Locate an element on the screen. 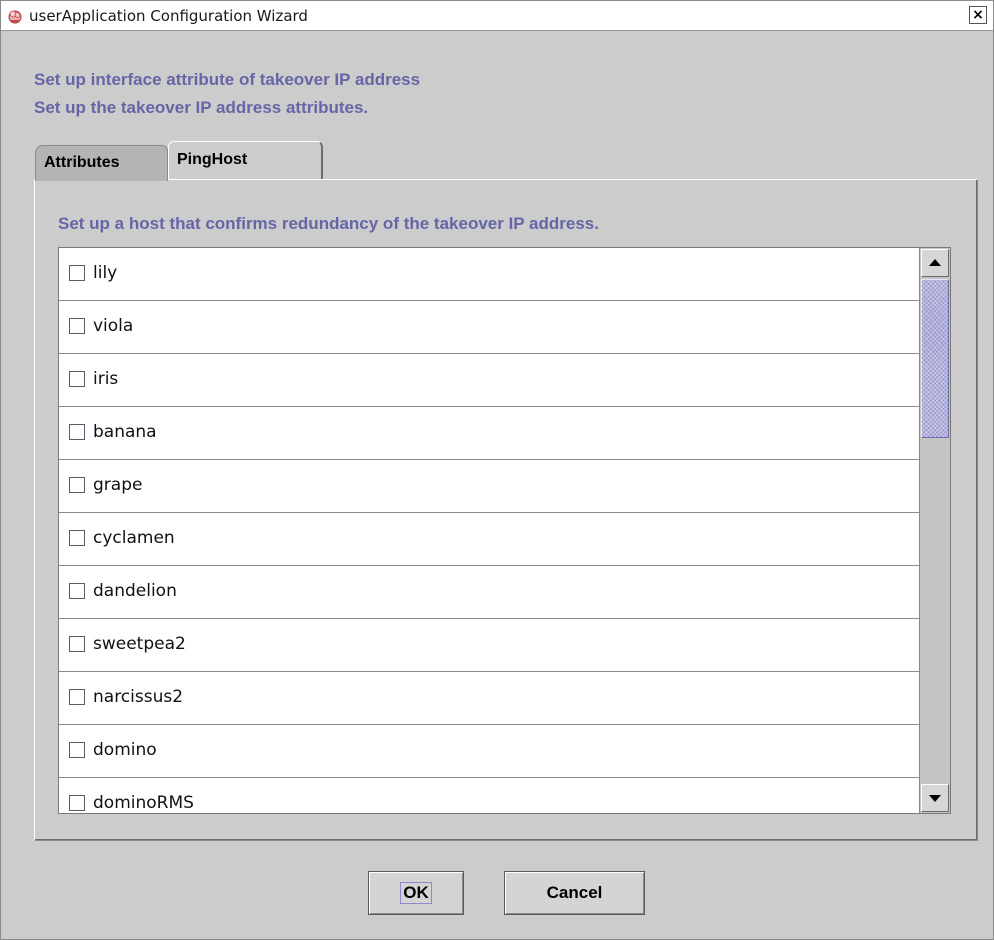 The width and height of the screenshot is (994, 940). host-label: viola is located at coordinates (113, 326).